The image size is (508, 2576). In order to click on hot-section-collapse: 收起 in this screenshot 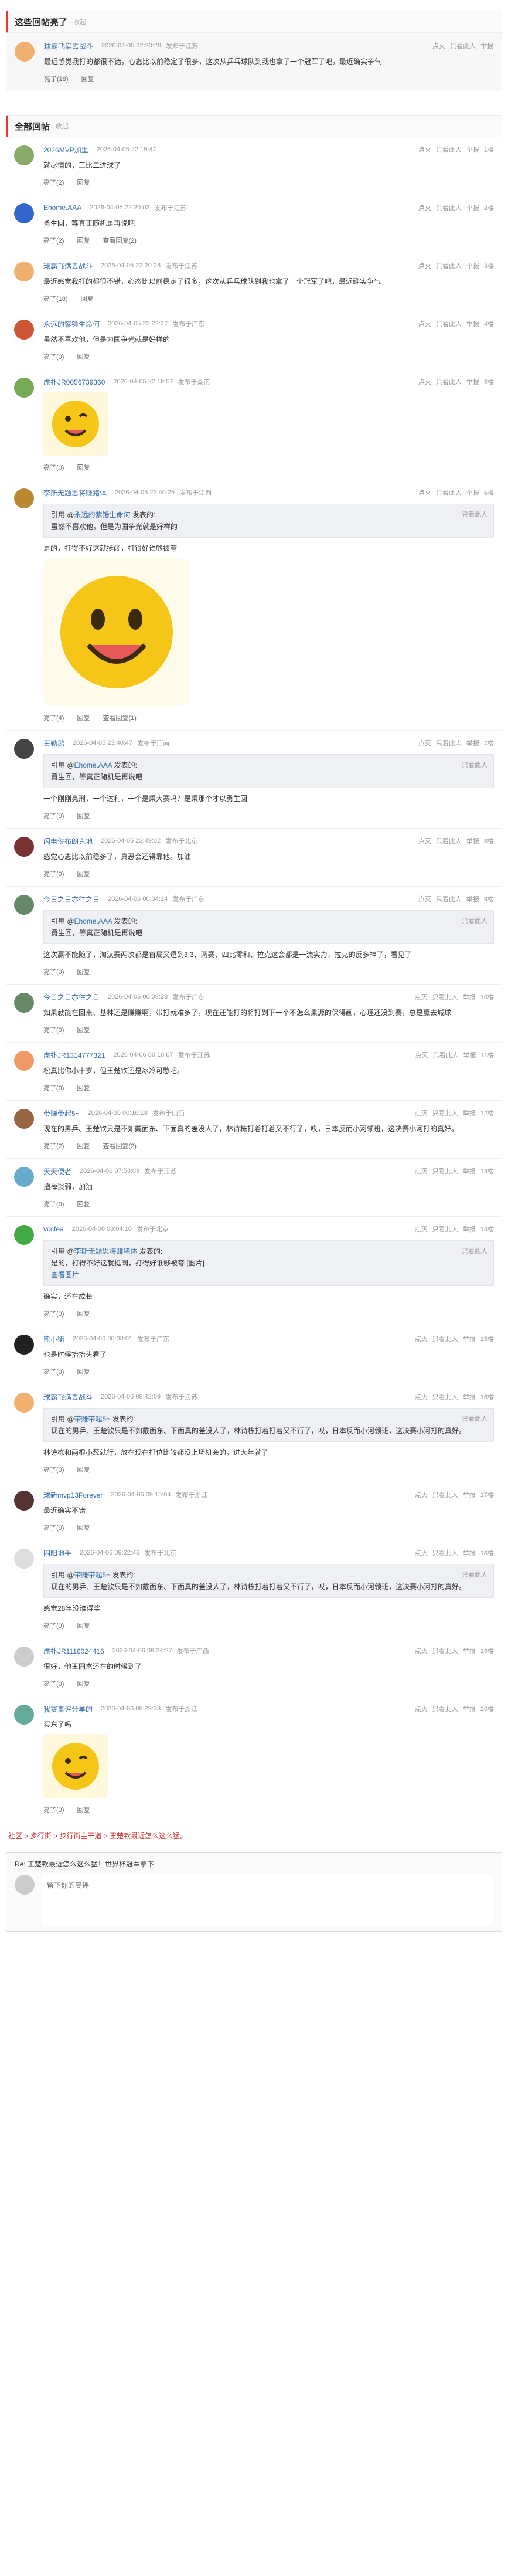, I will do `click(80, 21)`.